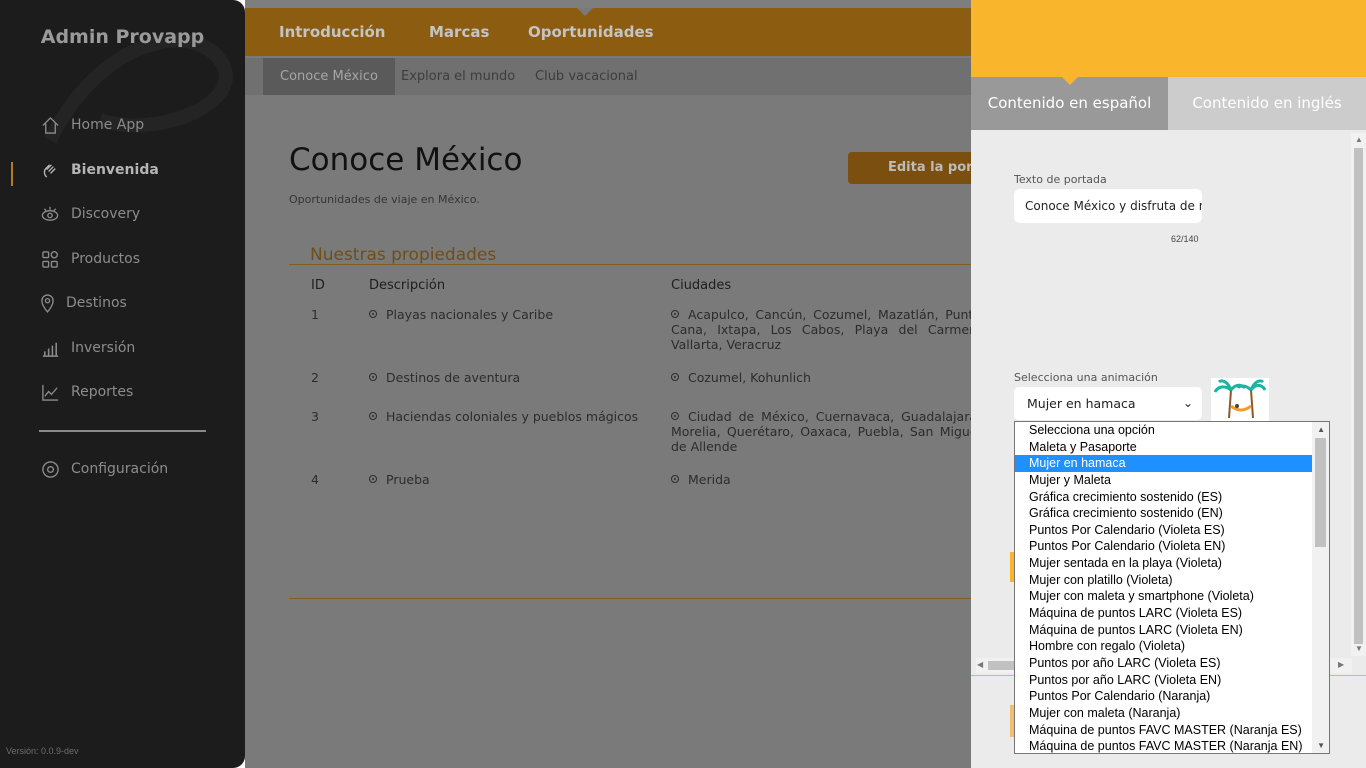 This screenshot has width=1366, height=768. What do you see at coordinates (1163, 713) in the screenshot?
I see `dropdown-option: Mujer con maleta (Naranja)` at bounding box center [1163, 713].